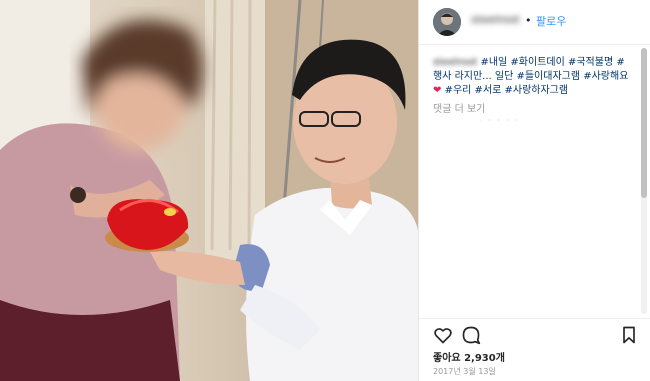 Image resolution: width=650 pixels, height=381 pixels. What do you see at coordinates (464, 371) in the screenshot?
I see `post-date: 2017년 3월 13일` at bounding box center [464, 371].